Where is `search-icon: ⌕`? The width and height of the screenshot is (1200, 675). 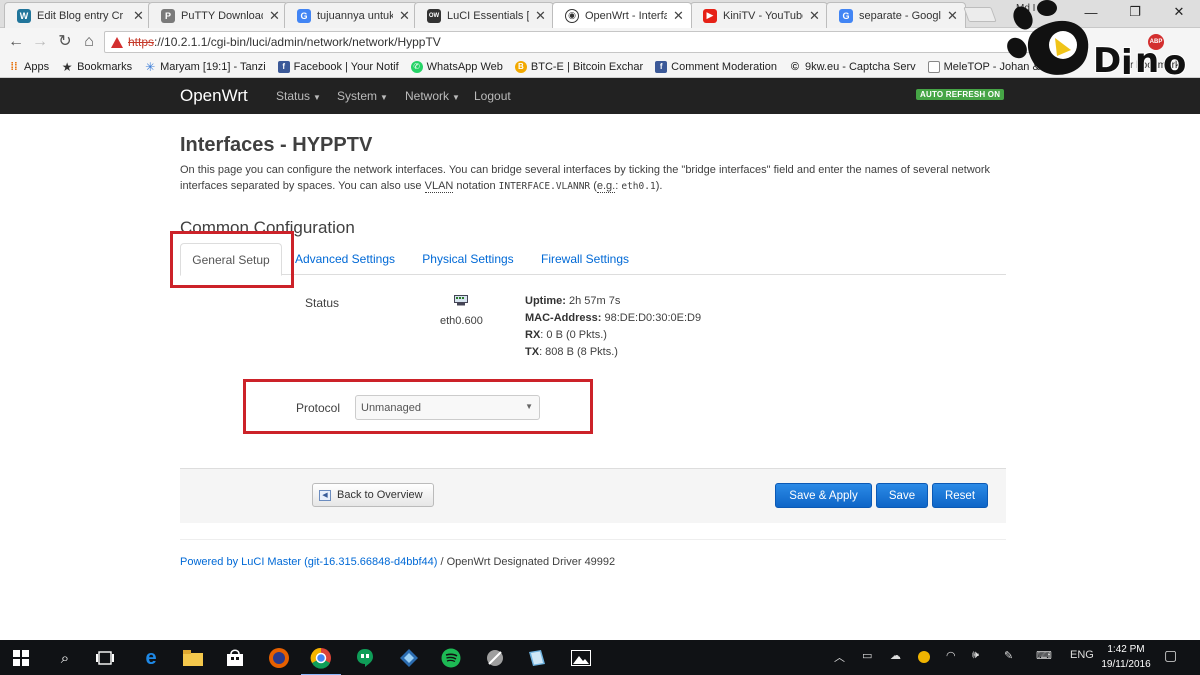 search-icon: ⌕ is located at coordinates (65, 658).